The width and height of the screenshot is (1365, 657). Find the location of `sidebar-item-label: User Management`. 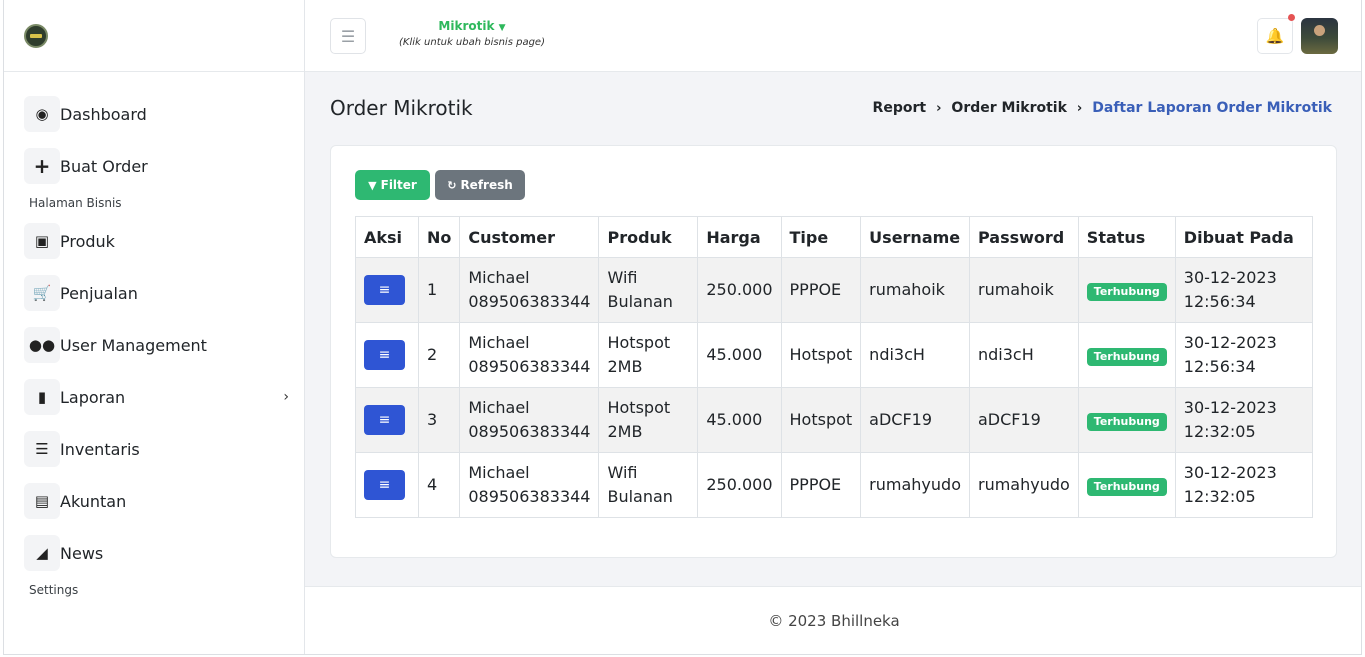

sidebar-item-label: User Management is located at coordinates (133, 345).